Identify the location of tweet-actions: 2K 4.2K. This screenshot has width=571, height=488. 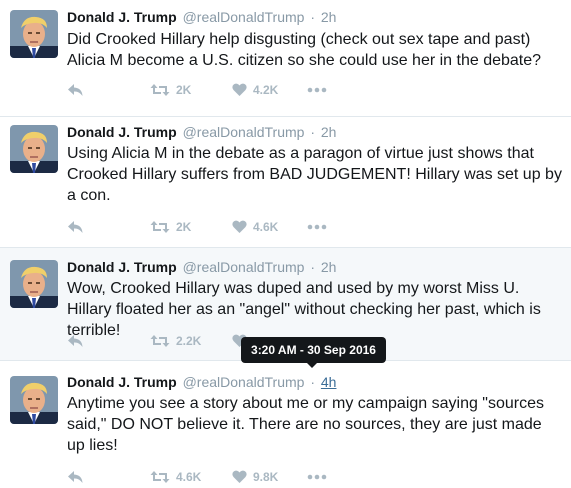
(217, 90).